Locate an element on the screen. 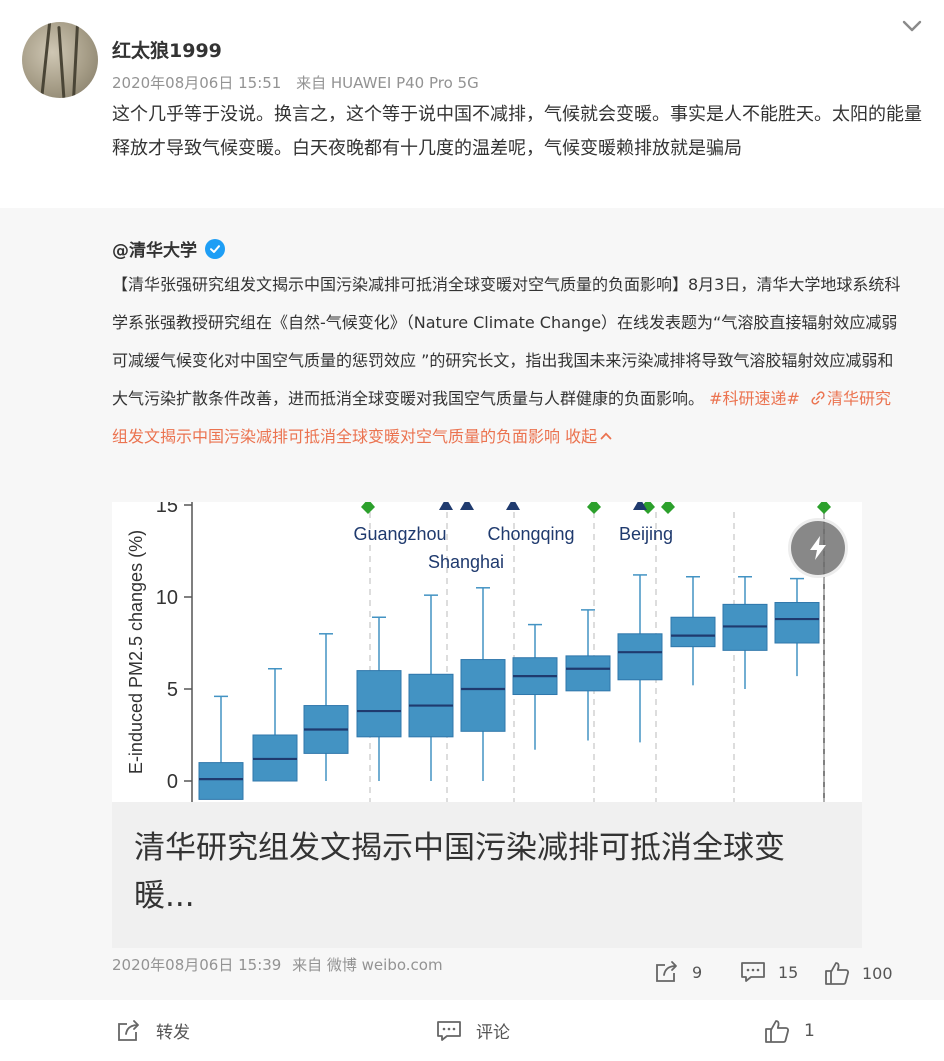 This screenshot has width=944, height=1061. like-button: 1 is located at coordinates (789, 1031).